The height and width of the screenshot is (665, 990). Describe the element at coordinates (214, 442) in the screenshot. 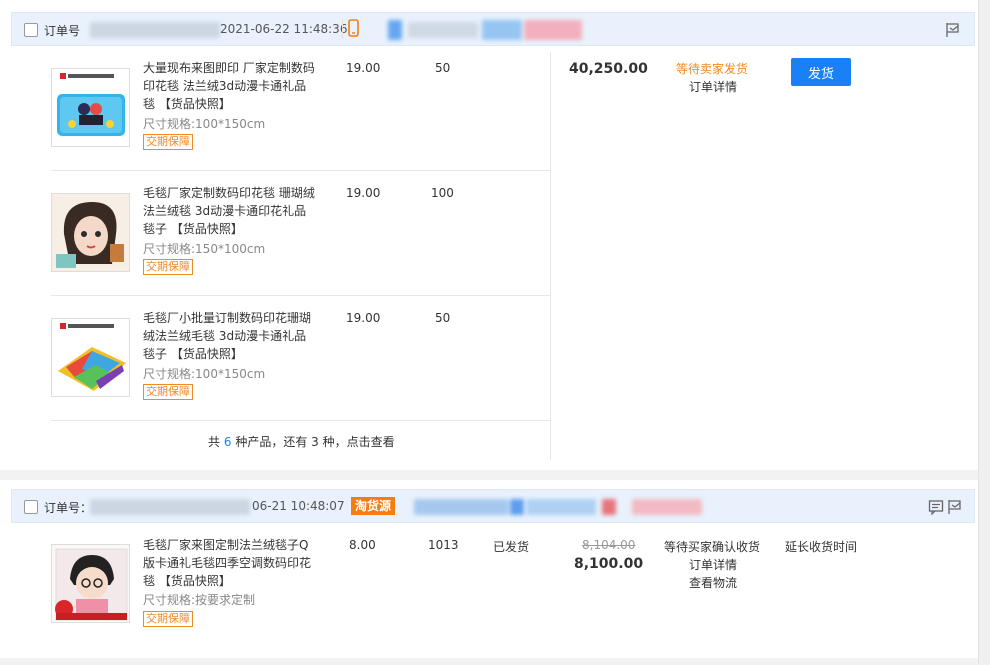

I see `more-prefix: 共` at that location.